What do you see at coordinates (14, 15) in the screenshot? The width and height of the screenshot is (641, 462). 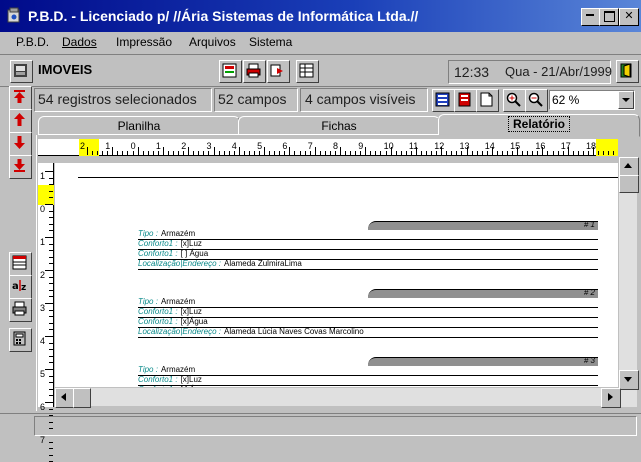 I see `app-icon` at bounding box center [14, 15].